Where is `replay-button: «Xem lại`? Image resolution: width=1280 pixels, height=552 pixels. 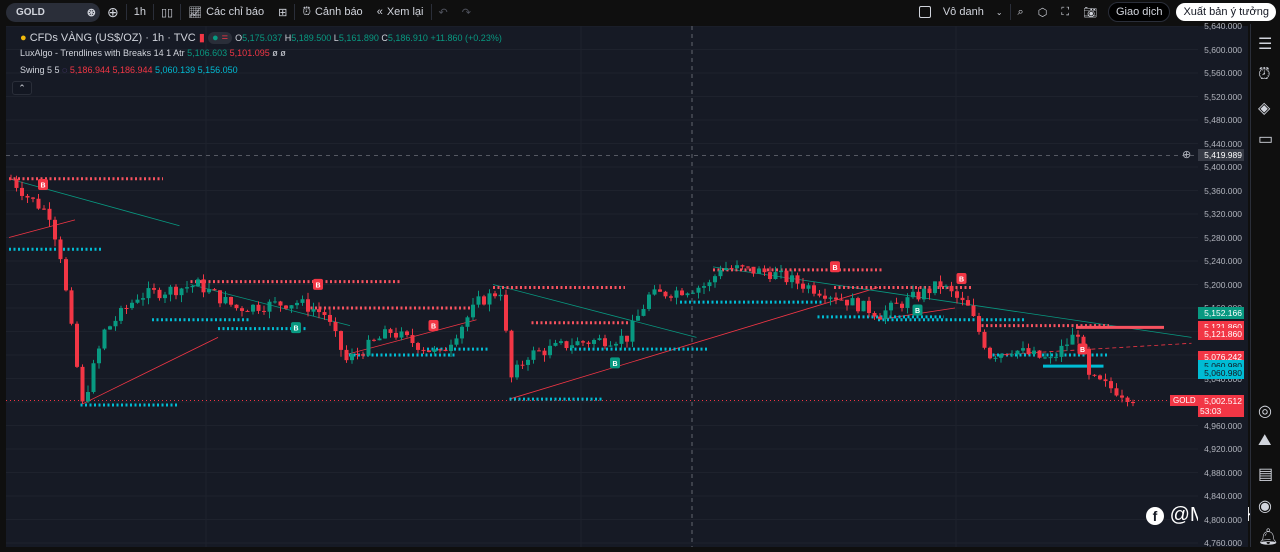
replay-button: «Xem lại is located at coordinates (400, 12).